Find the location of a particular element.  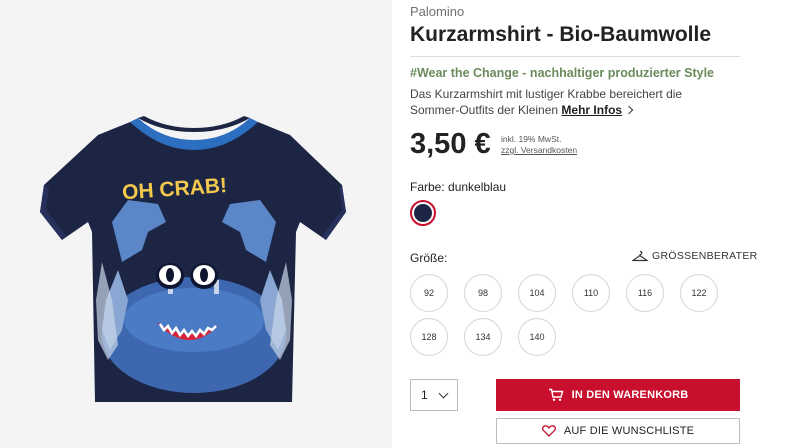

divider is located at coordinates (575, 56).